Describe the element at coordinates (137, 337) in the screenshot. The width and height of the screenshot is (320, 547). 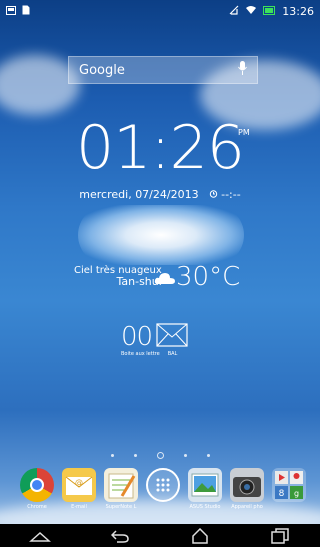
I see `mail-count: 00` at that location.